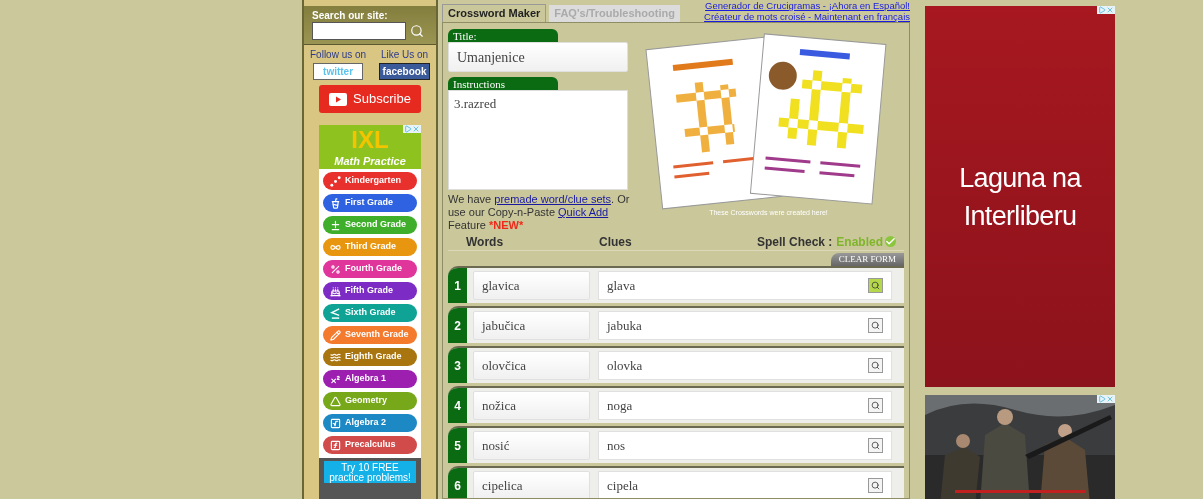  What do you see at coordinates (370, 181) in the screenshot?
I see `grade-button: Kindergarten` at bounding box center [370, 181].